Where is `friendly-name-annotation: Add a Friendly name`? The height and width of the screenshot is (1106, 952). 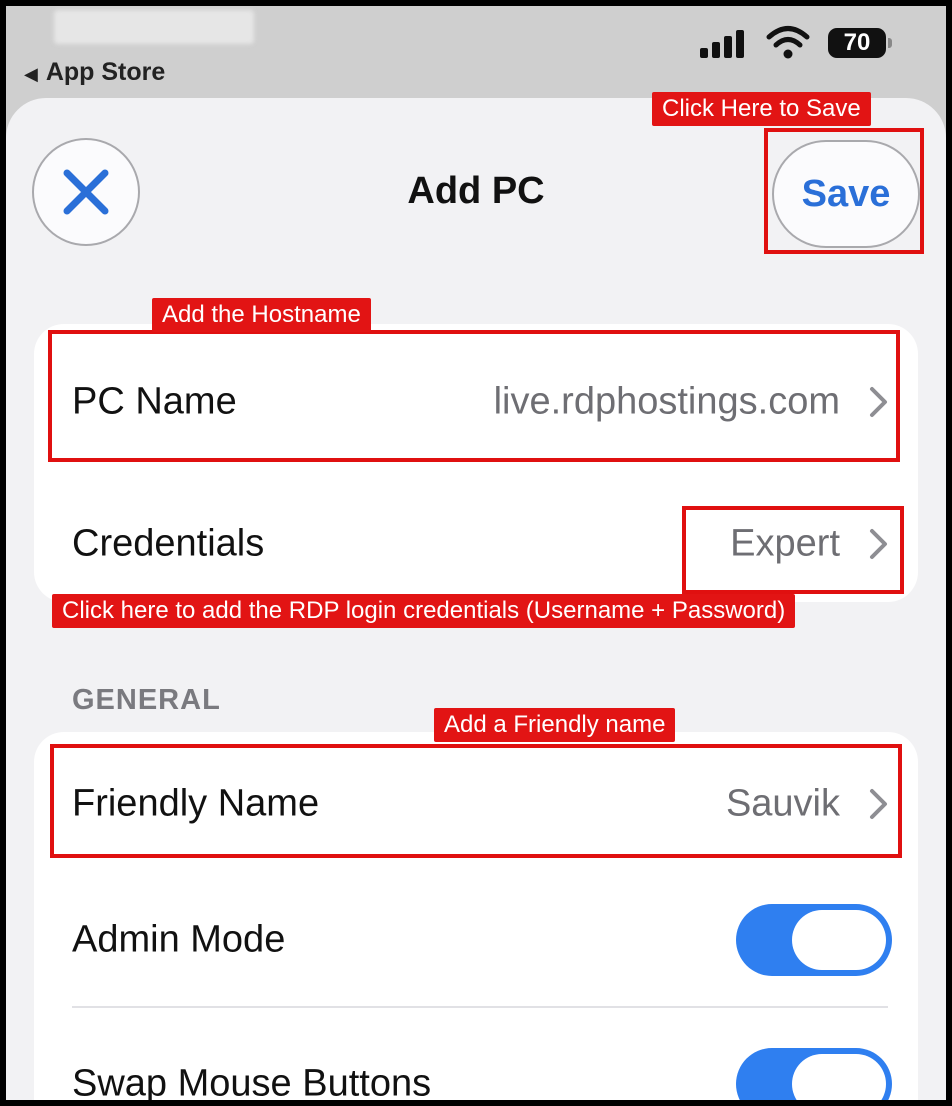 friendly-name-annotation: Add a Friendly name is located at coordinates (555, 725).